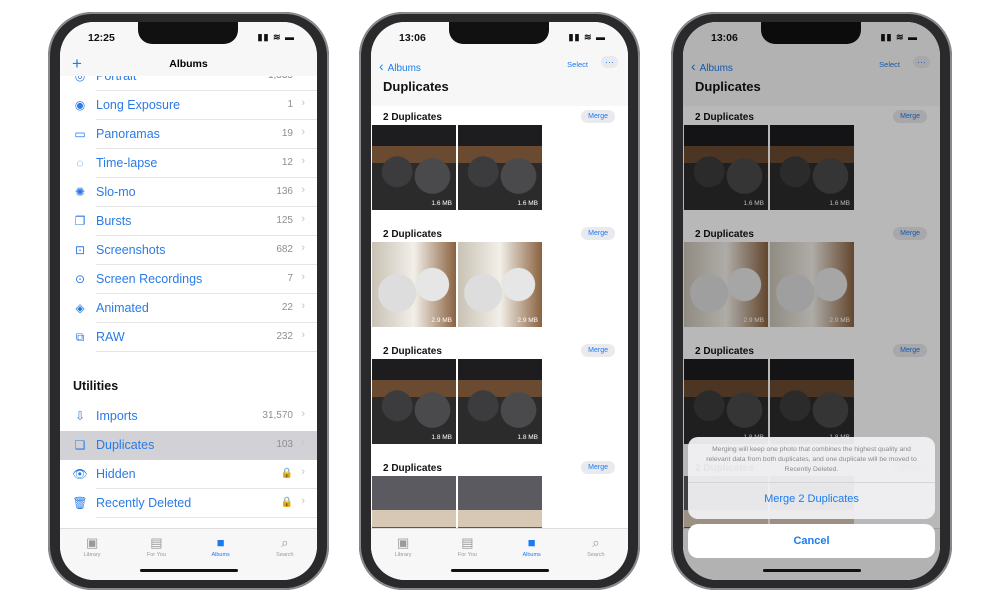 This screenshot has height=600, width=1000. I want to click on album-row-screenshots: ⊡ Screenshots 682 ›, so click(188, 250).